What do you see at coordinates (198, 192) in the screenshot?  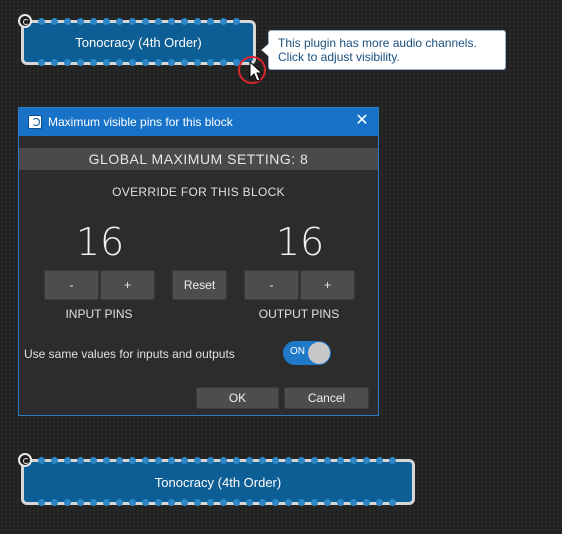 I see `override-label: OVERRIDE FOR THIS BLOCK` at bounding box center [198, 192].